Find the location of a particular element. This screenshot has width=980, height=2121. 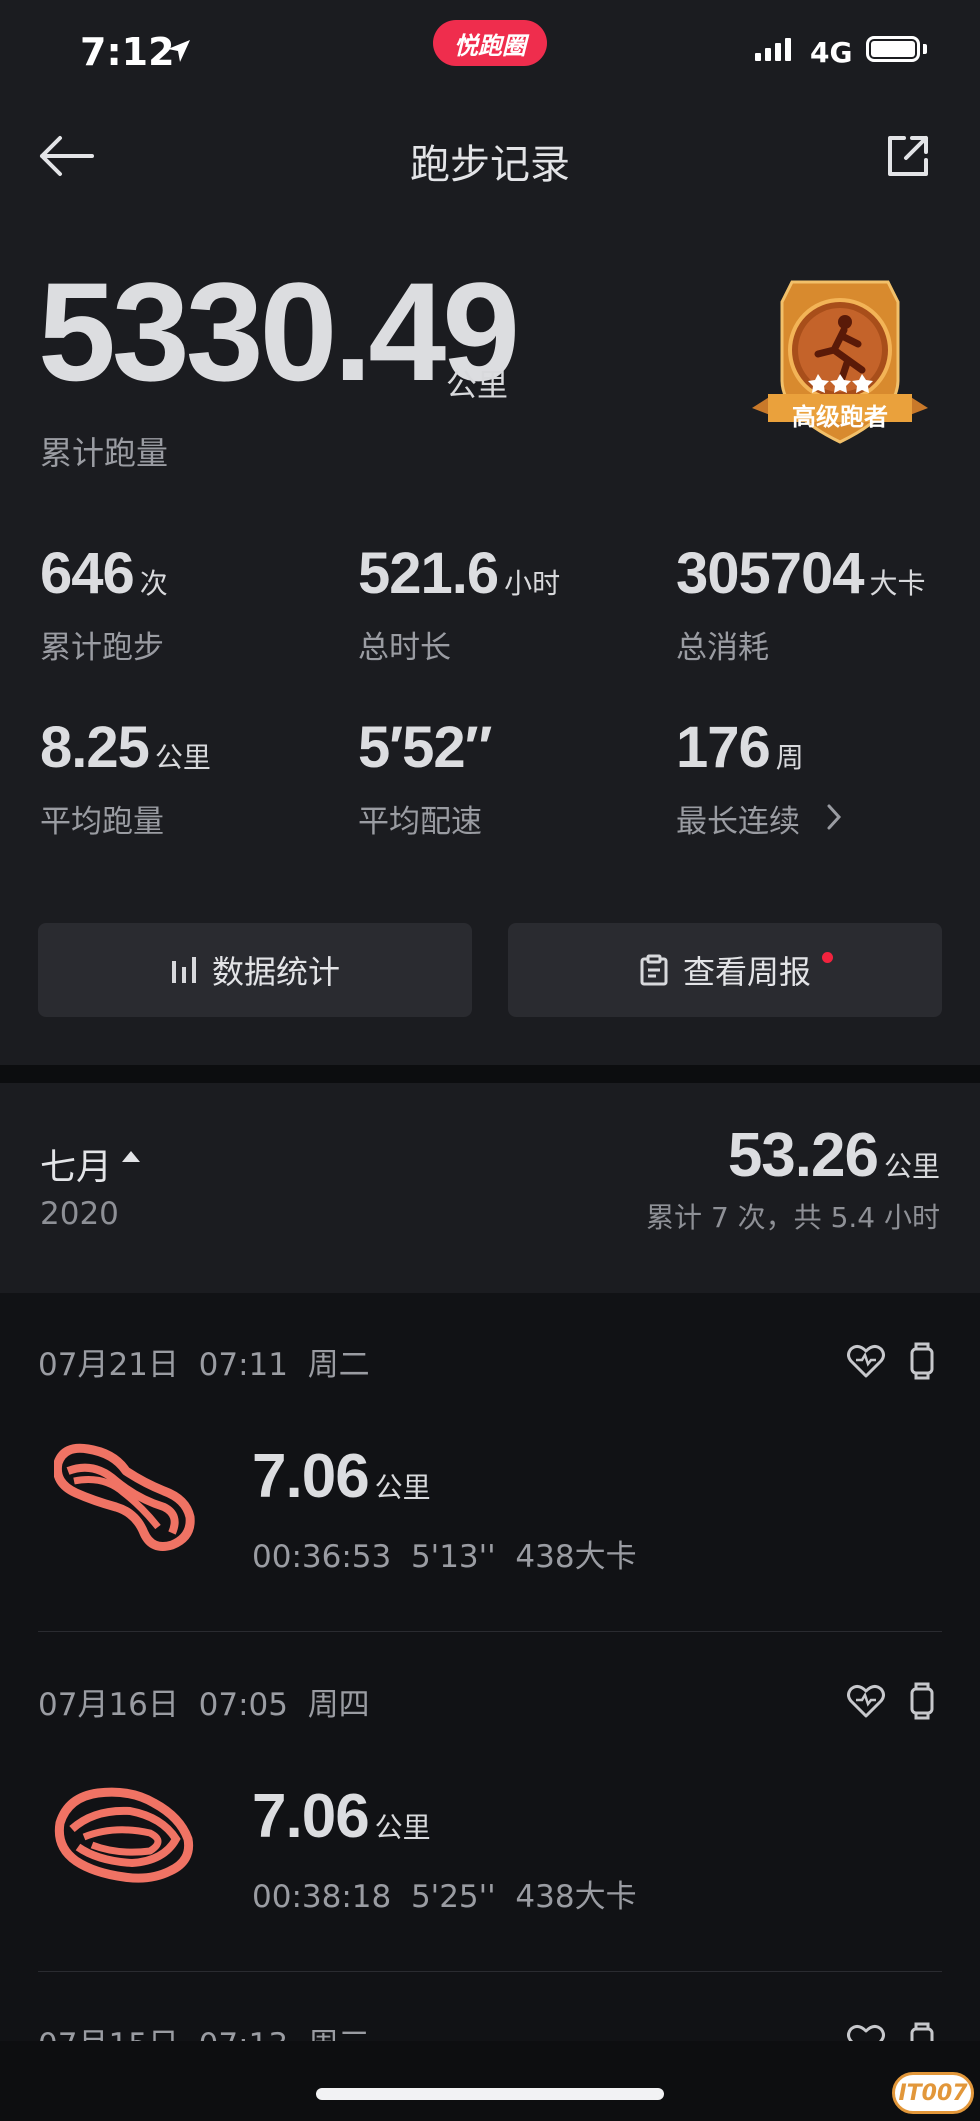

stat-label: 平均跑量 is located at coordinates (102, 822).